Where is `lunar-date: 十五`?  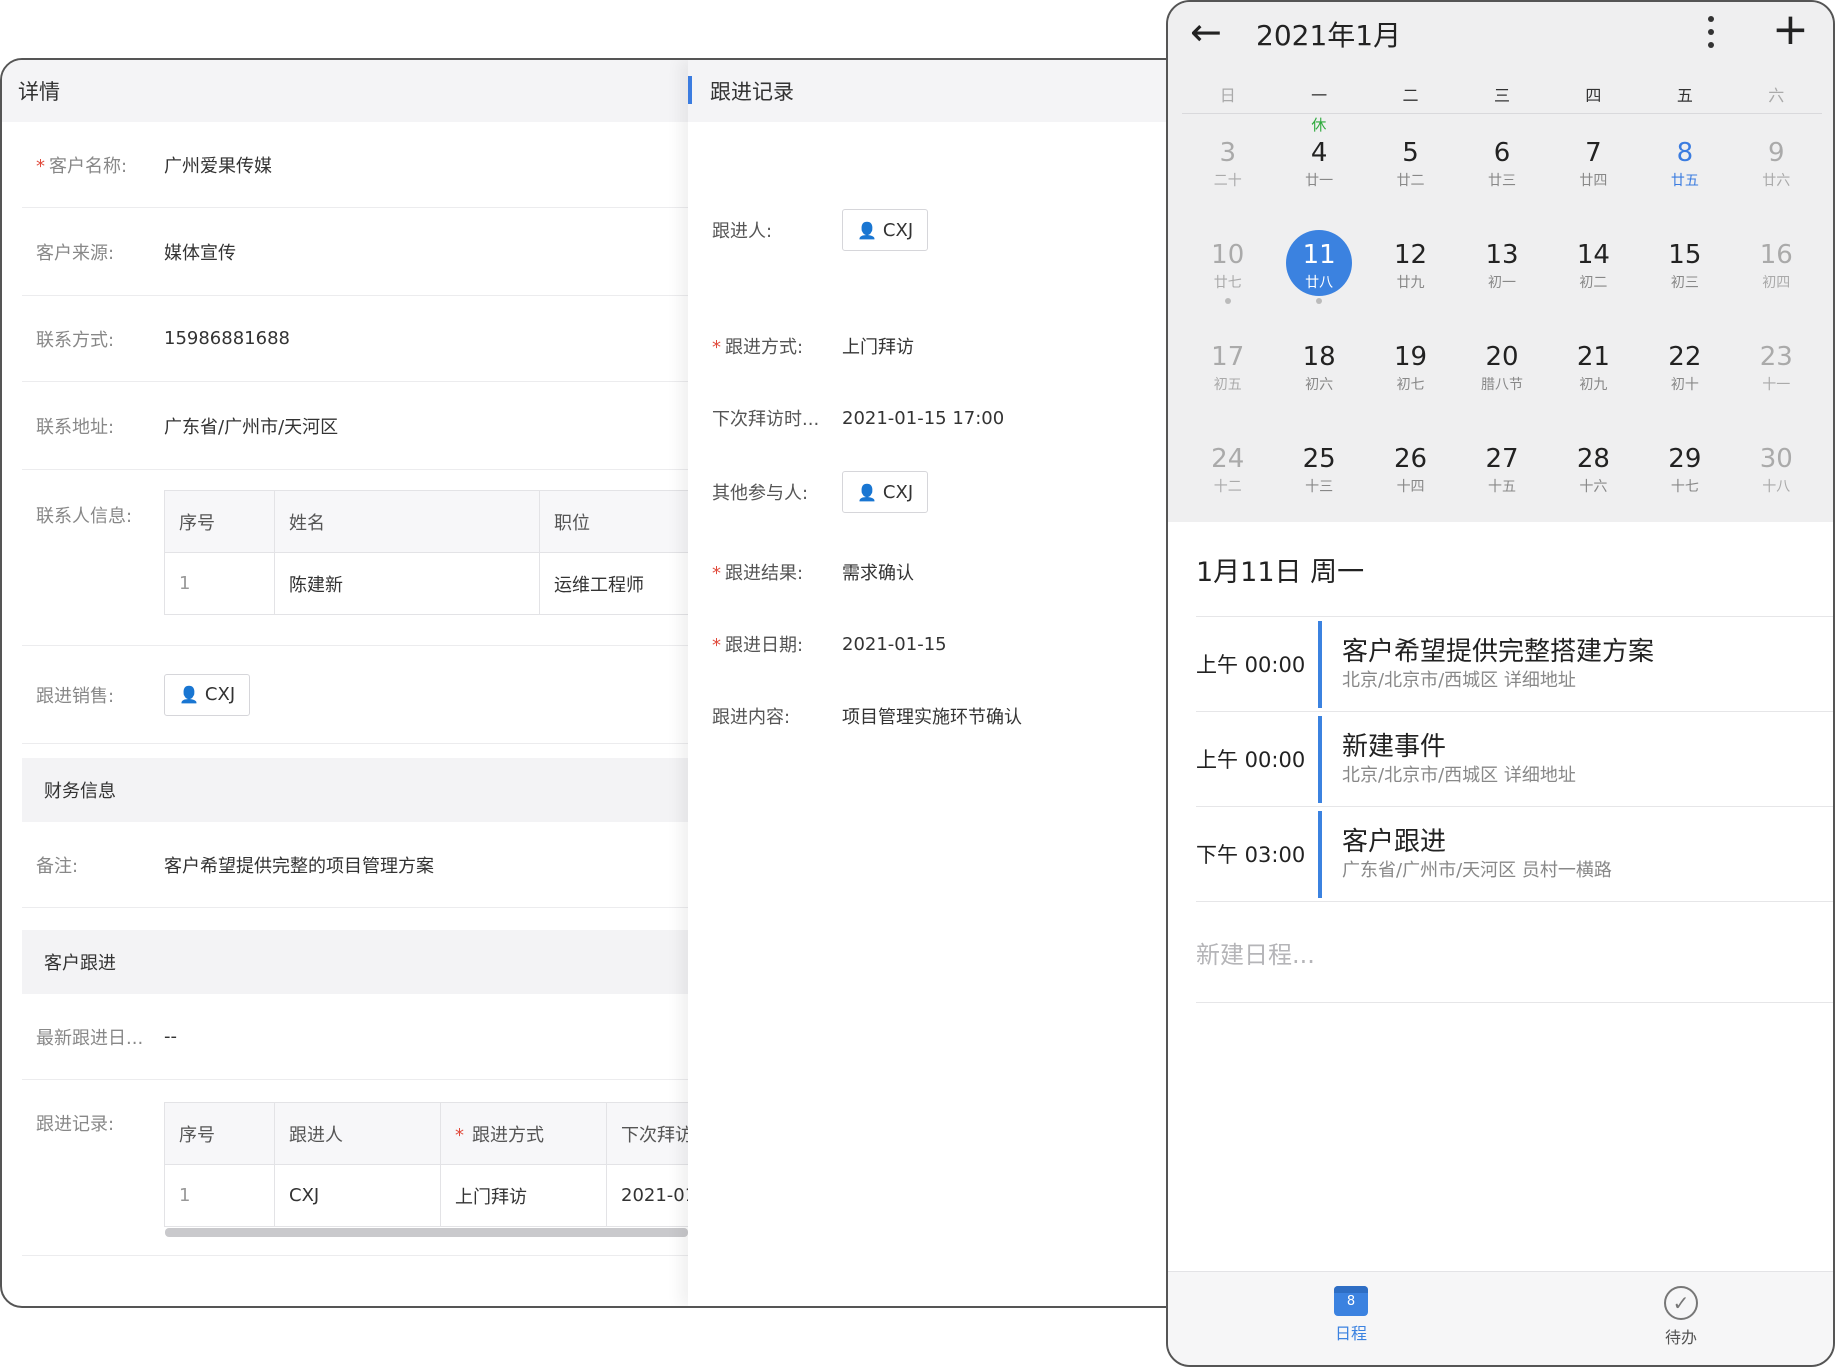 lunar-date: 十五 is located at coordinates (1501, 487).